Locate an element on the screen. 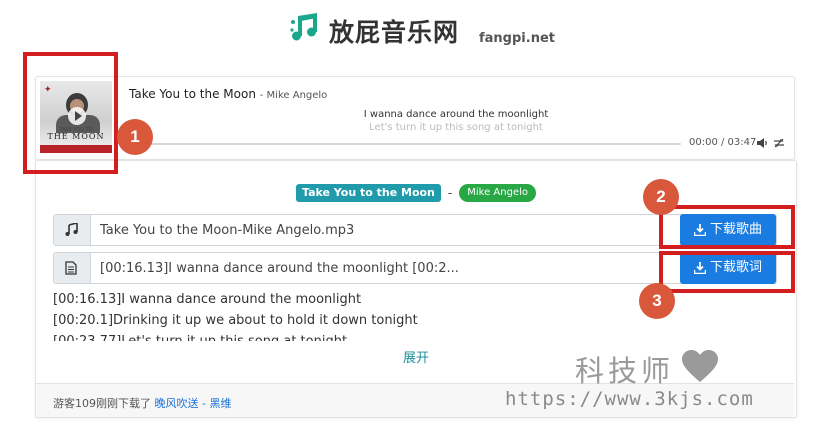  song-tags: Take You to the Moon - Mike Angelo is located at coordinates (416, 193).